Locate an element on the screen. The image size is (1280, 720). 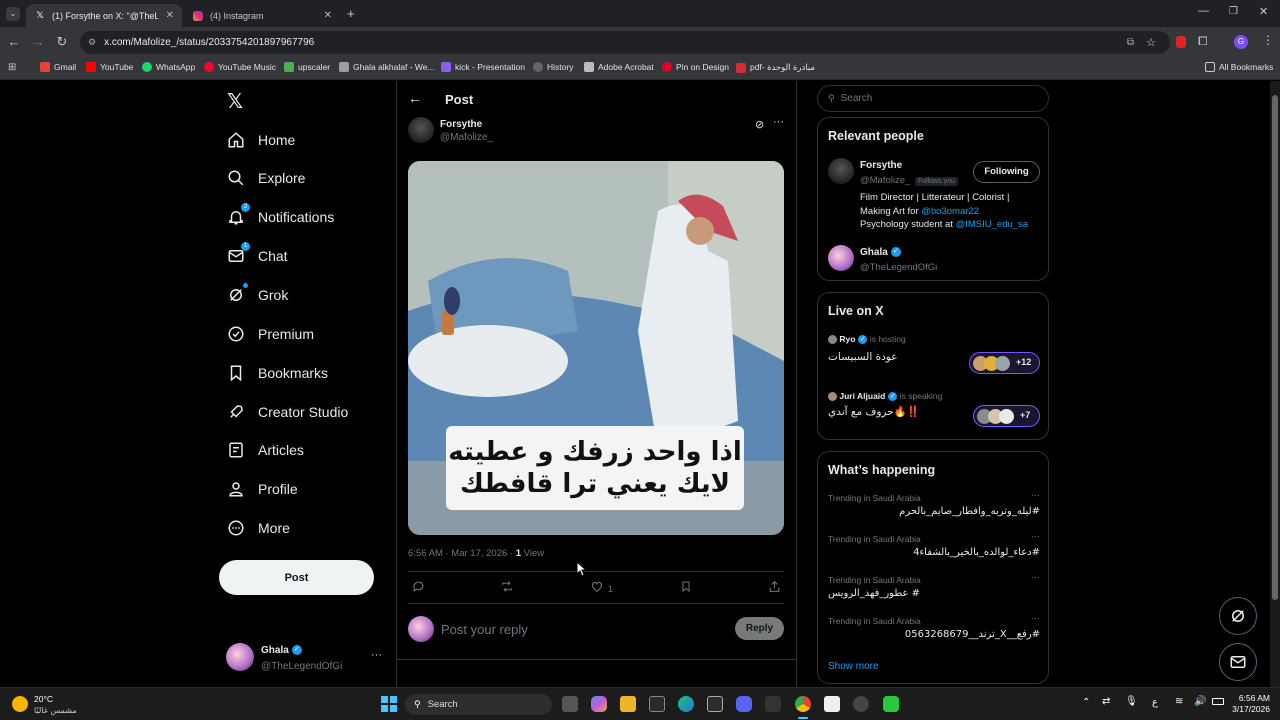
clock: 6:56 AM 3/17/2026 is located at coordinates (1249, 704).